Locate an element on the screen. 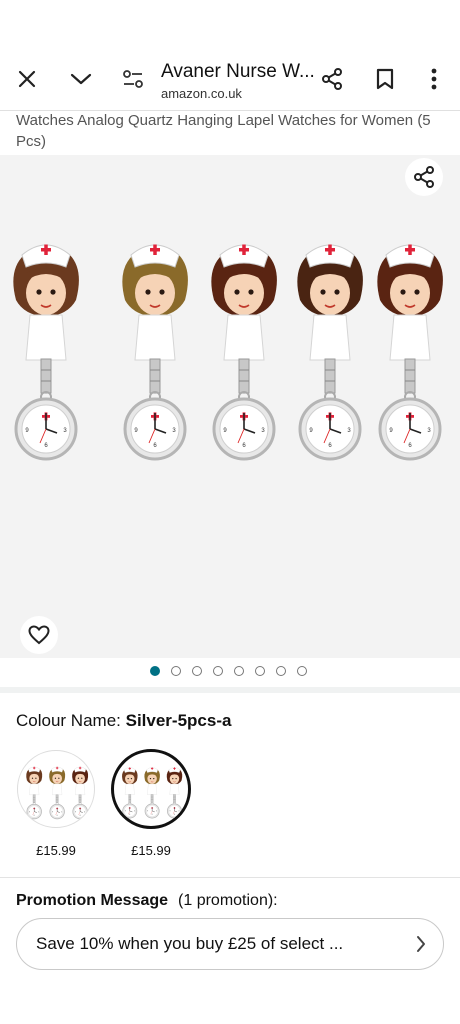 The height and width of the screenshot is (1024, 460). image-share-button is located at coordinates (424, 177).